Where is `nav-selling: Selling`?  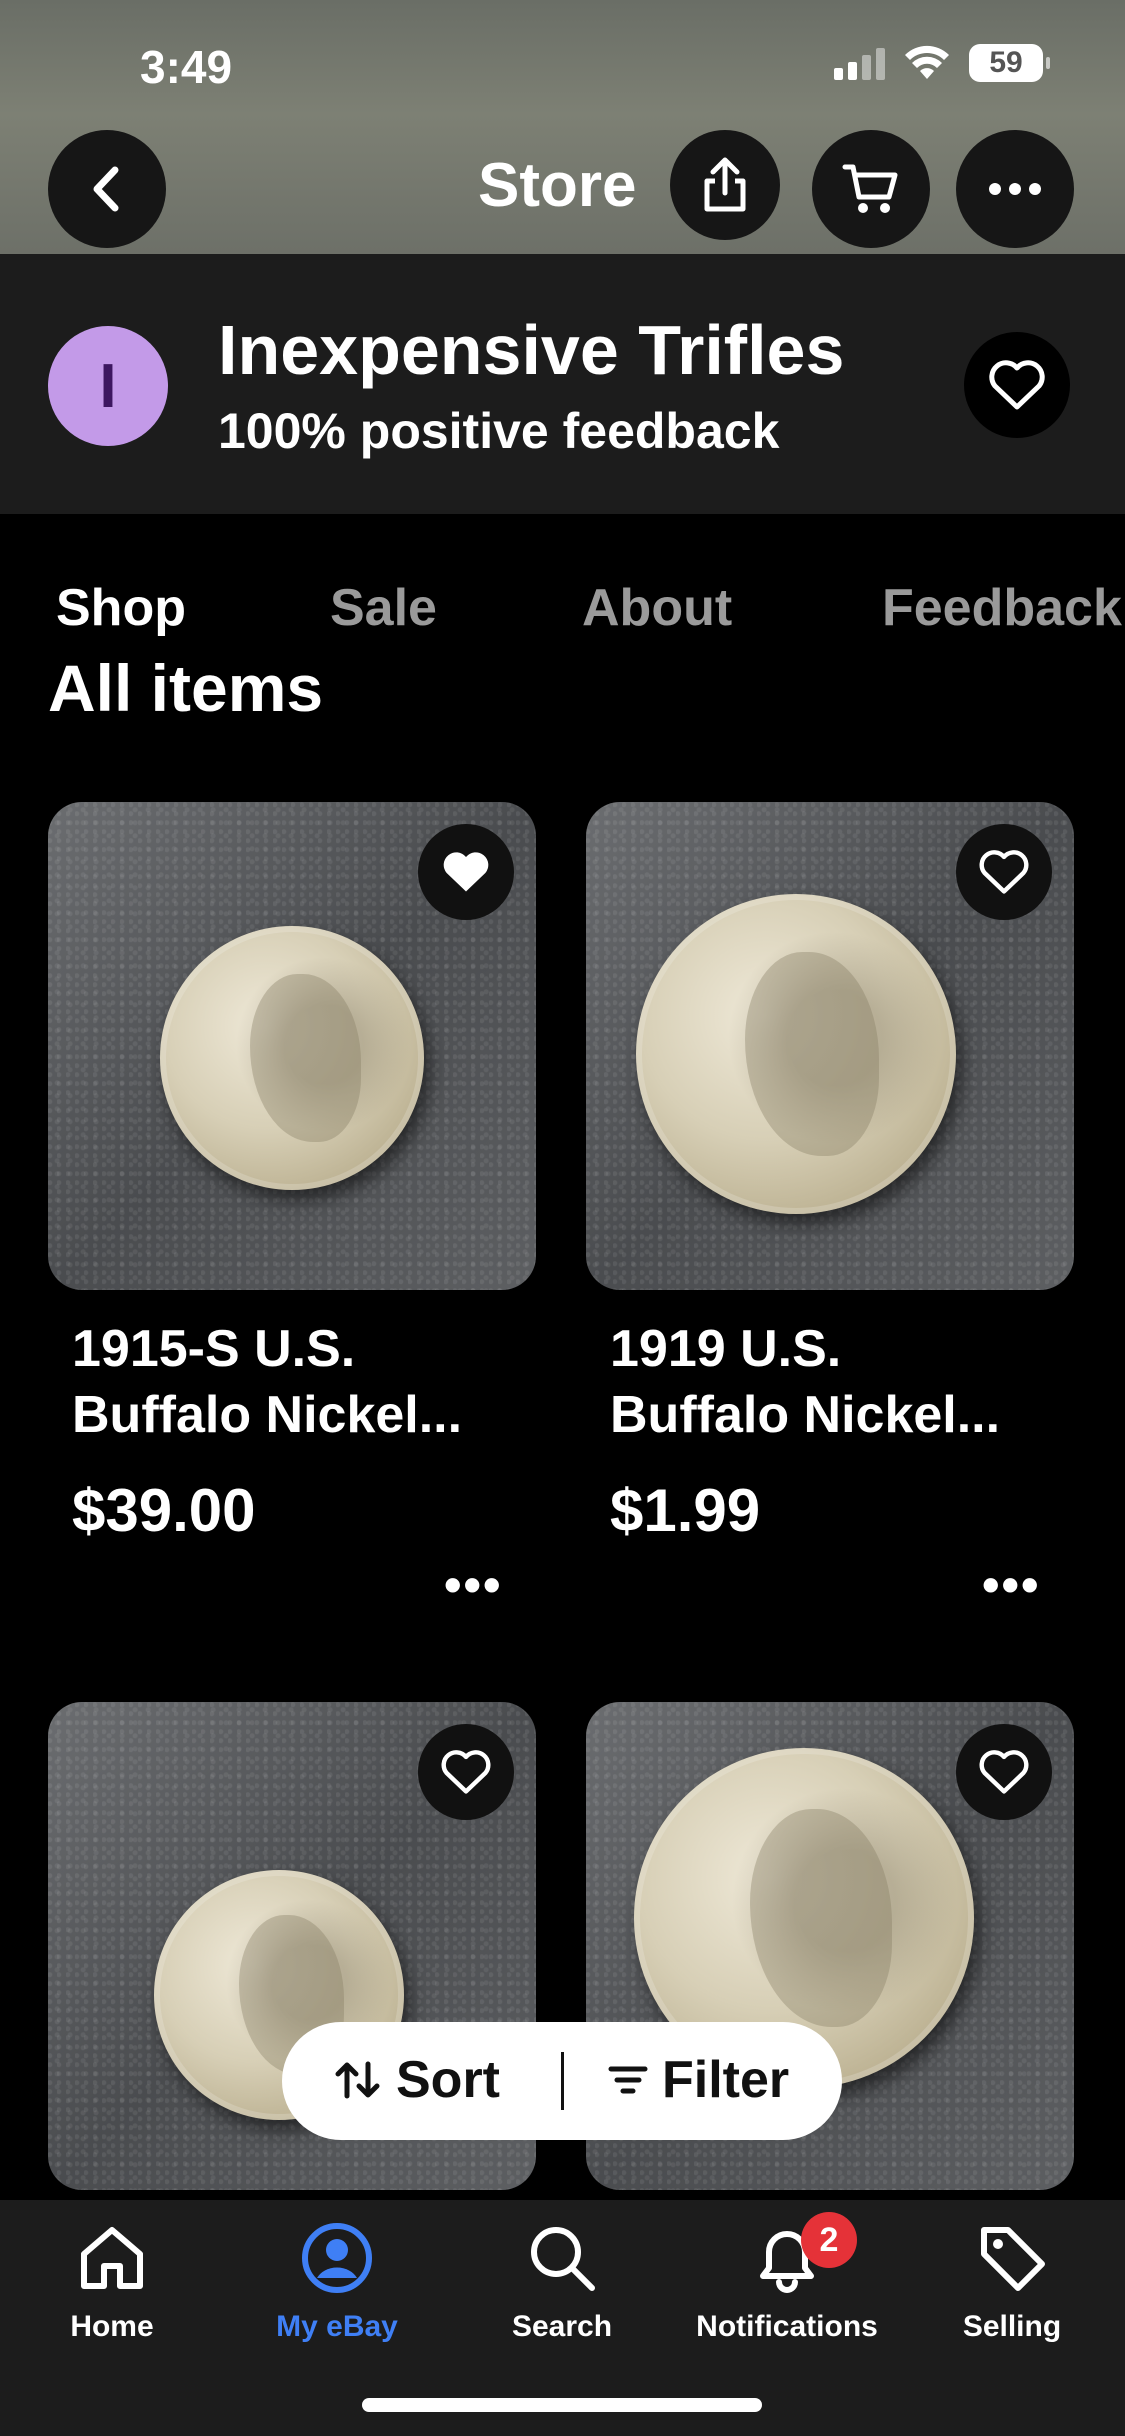 nav-selling: Selling is located at coordinates (1012, 2282).